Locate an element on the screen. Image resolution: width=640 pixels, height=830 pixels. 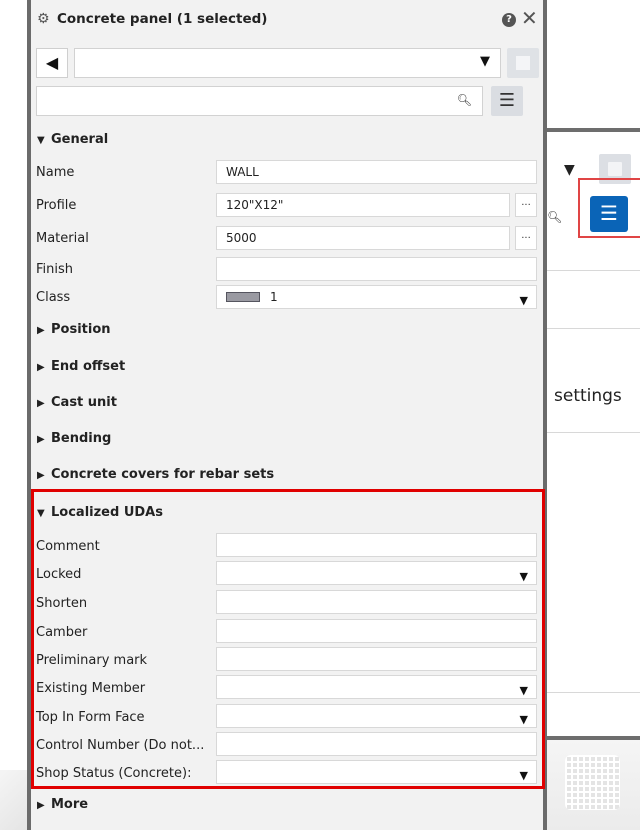
existing-member-dropdown: ▼ is located at coordinates (376, 687).